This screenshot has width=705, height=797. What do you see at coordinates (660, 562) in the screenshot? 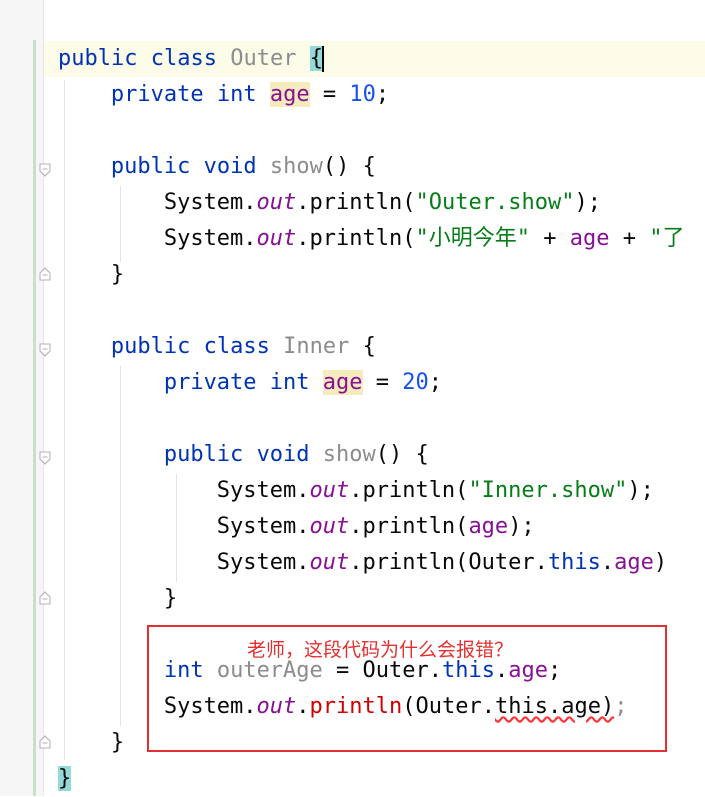
I see `code-token: )` at bounding box center [660, 562].